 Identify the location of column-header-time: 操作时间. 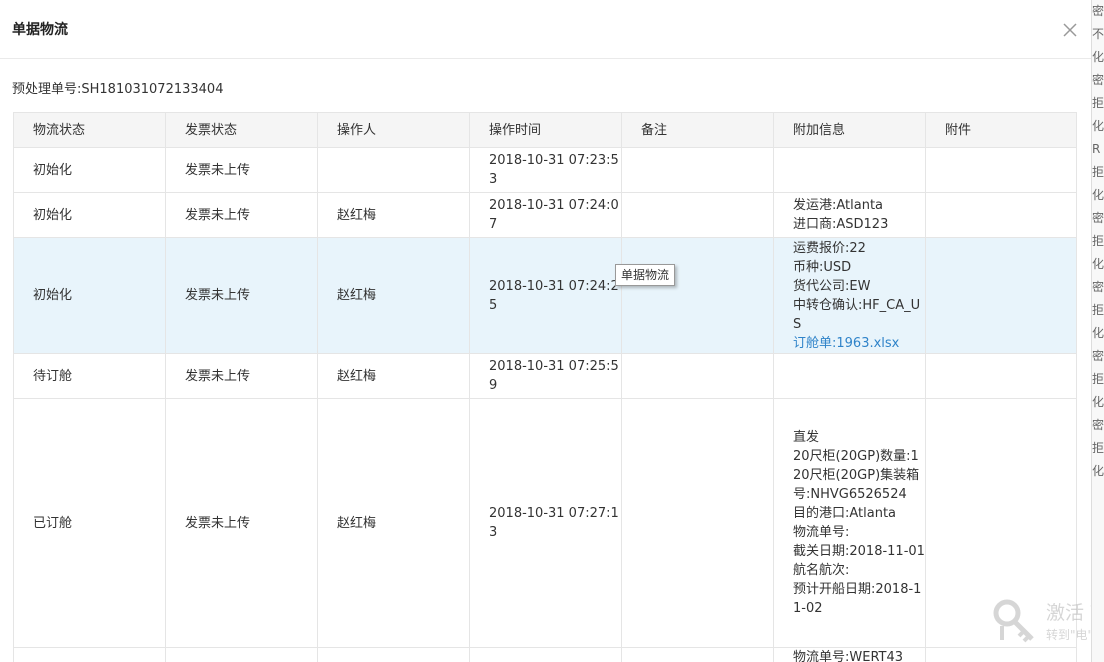
(545, 130).